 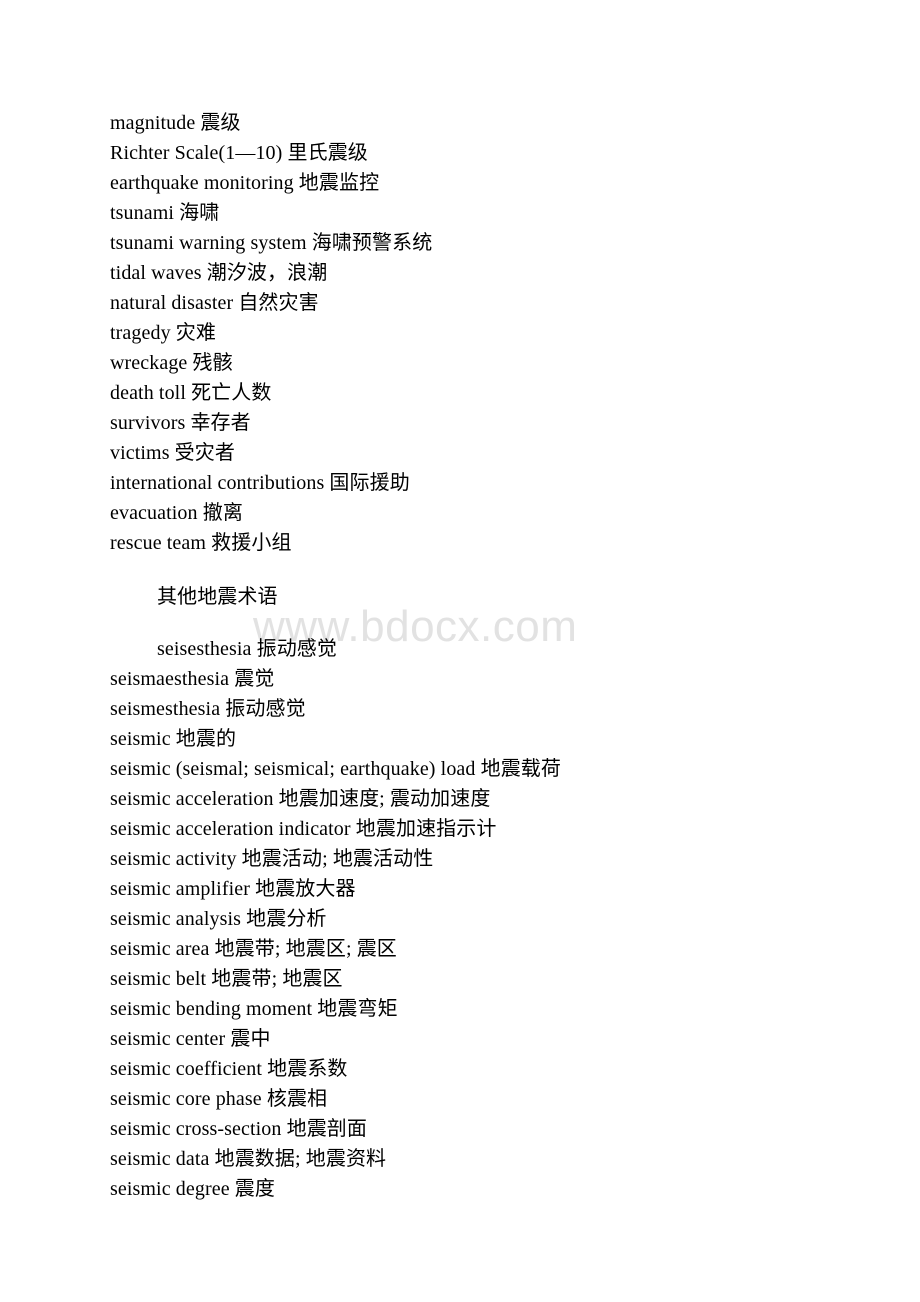 I want to click on glossary-entry: seismaesthesia 震觉, so click(x=192, y=679).